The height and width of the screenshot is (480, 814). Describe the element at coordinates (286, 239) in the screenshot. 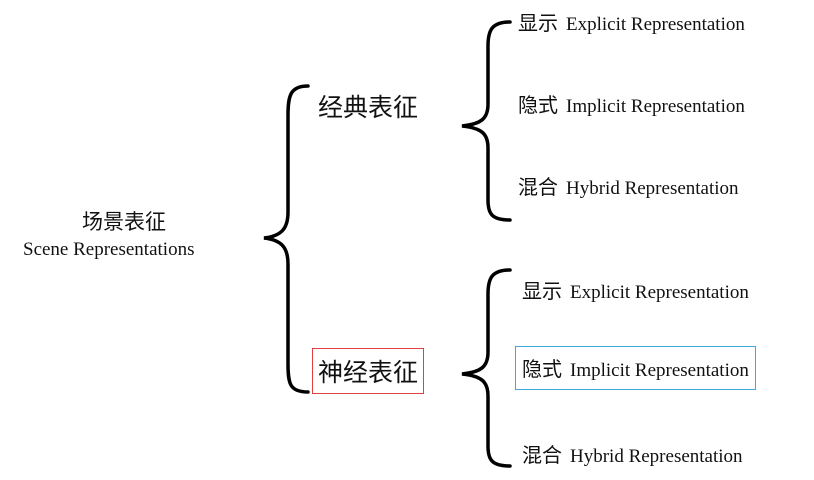

I see `root-brace` at that location.